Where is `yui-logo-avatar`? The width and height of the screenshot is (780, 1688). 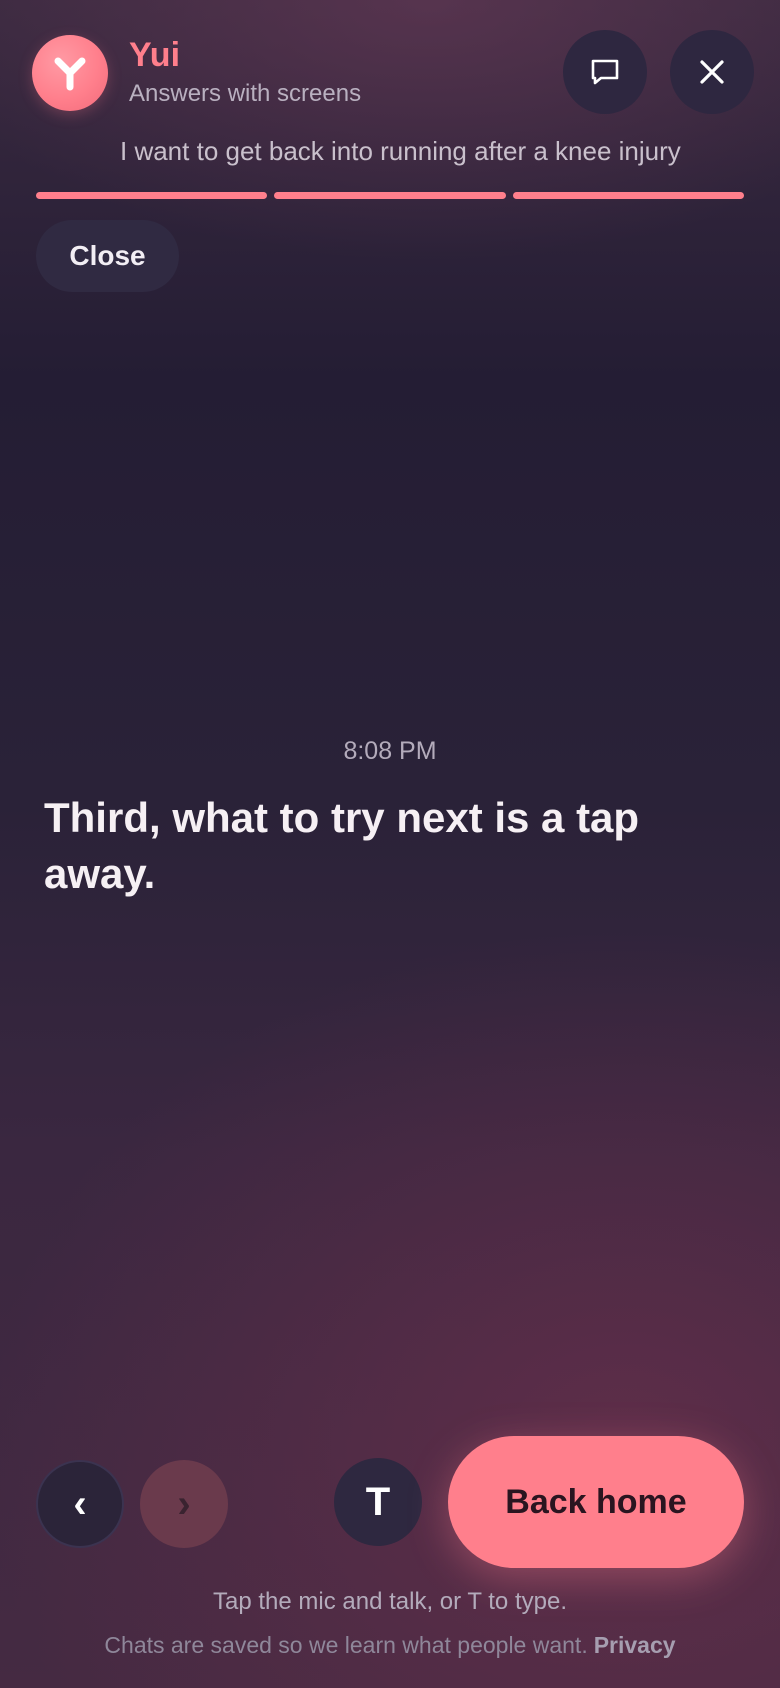
yui-logo-avatar is located at coordinates (70, 73).